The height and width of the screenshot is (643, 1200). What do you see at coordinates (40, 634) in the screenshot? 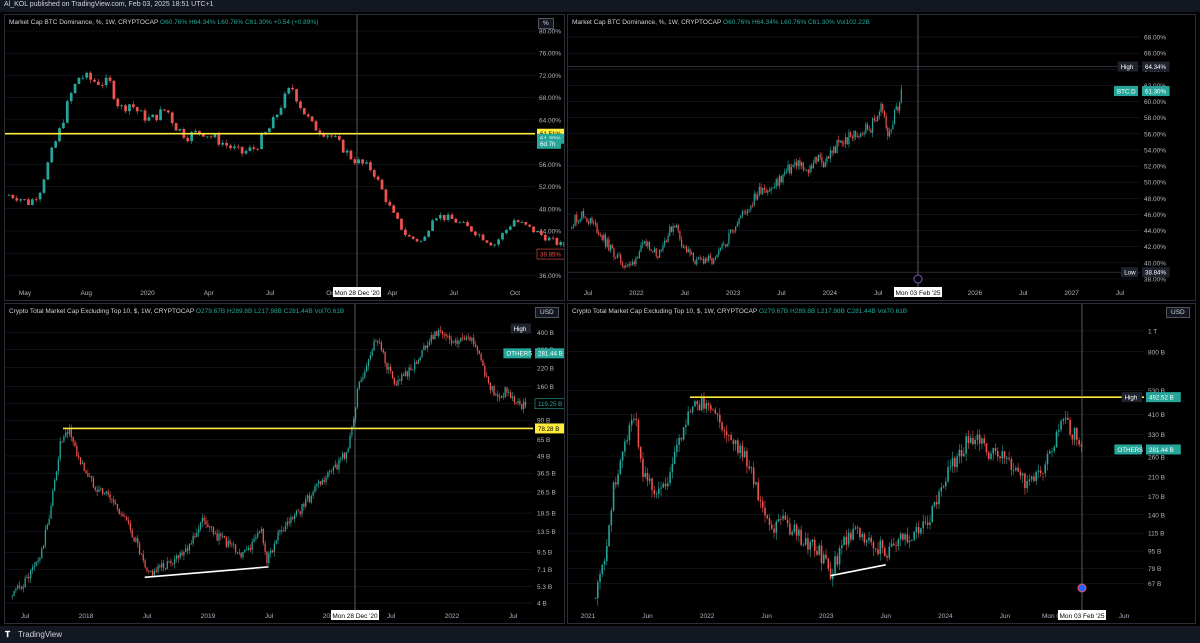
I see `footer-brand: TradingView` at bounding box center [40, 634].